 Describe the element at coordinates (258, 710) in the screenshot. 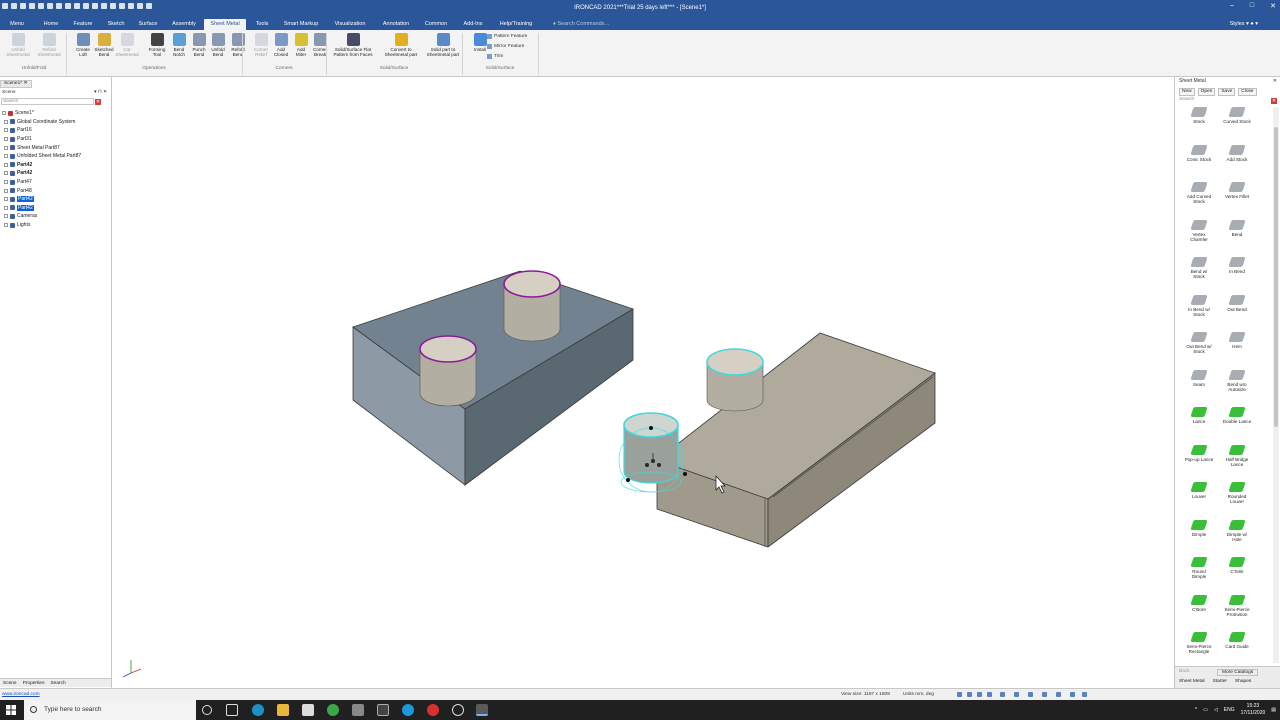

I see `edge-icon` at that location.